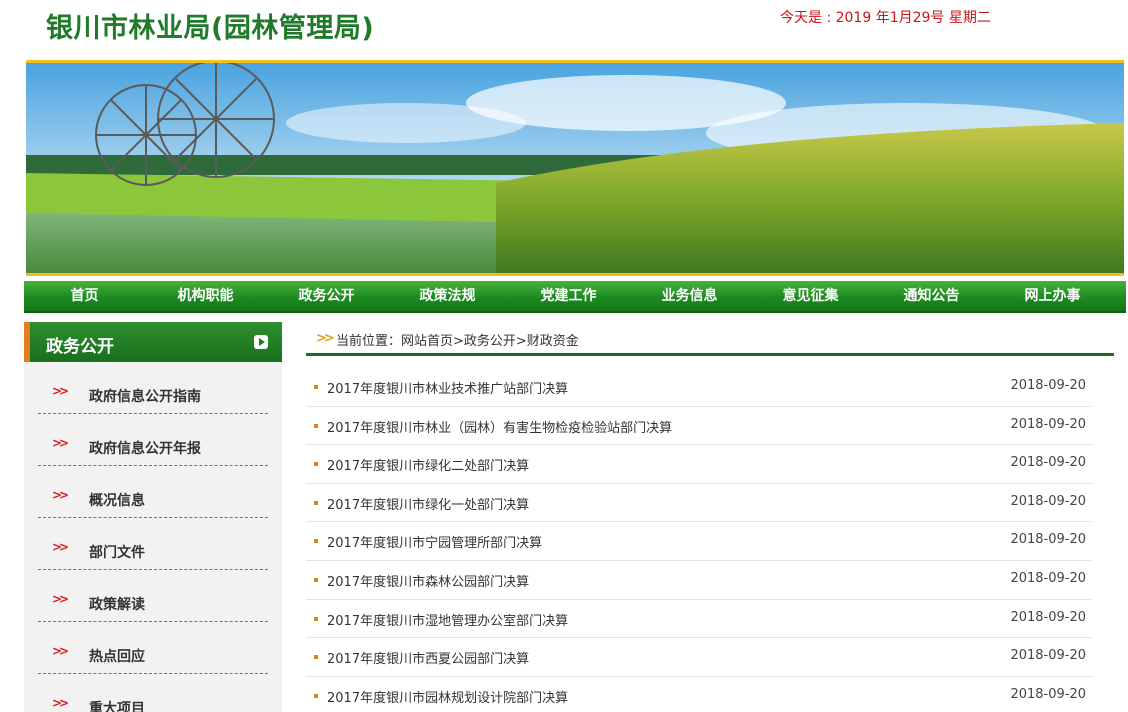 This screenshot has width=1128, height=712. What do you see at coordinates (699, 657) in the screenshot?
I see `list-item: 2017年度银川市西夏公园部门决算 2018-09-20` at bounding box center [699, 657].